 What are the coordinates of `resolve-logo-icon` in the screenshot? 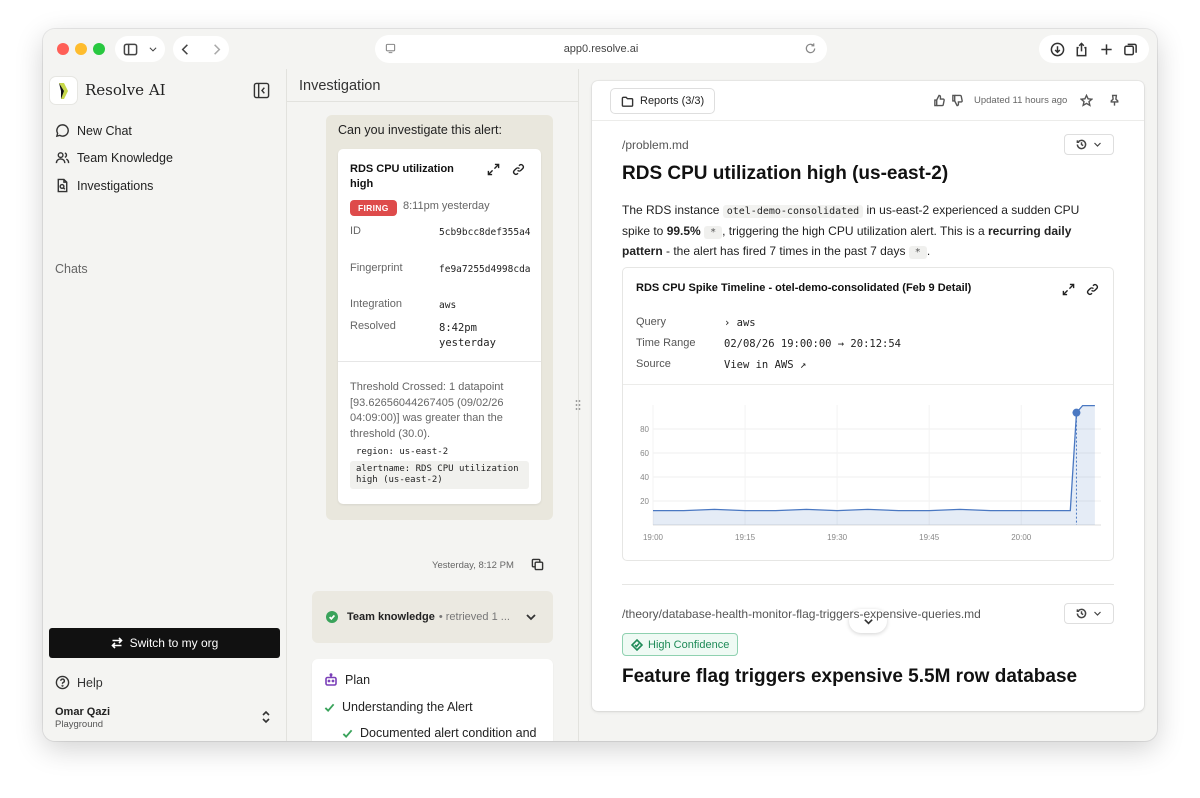 It's located at (63, 90).